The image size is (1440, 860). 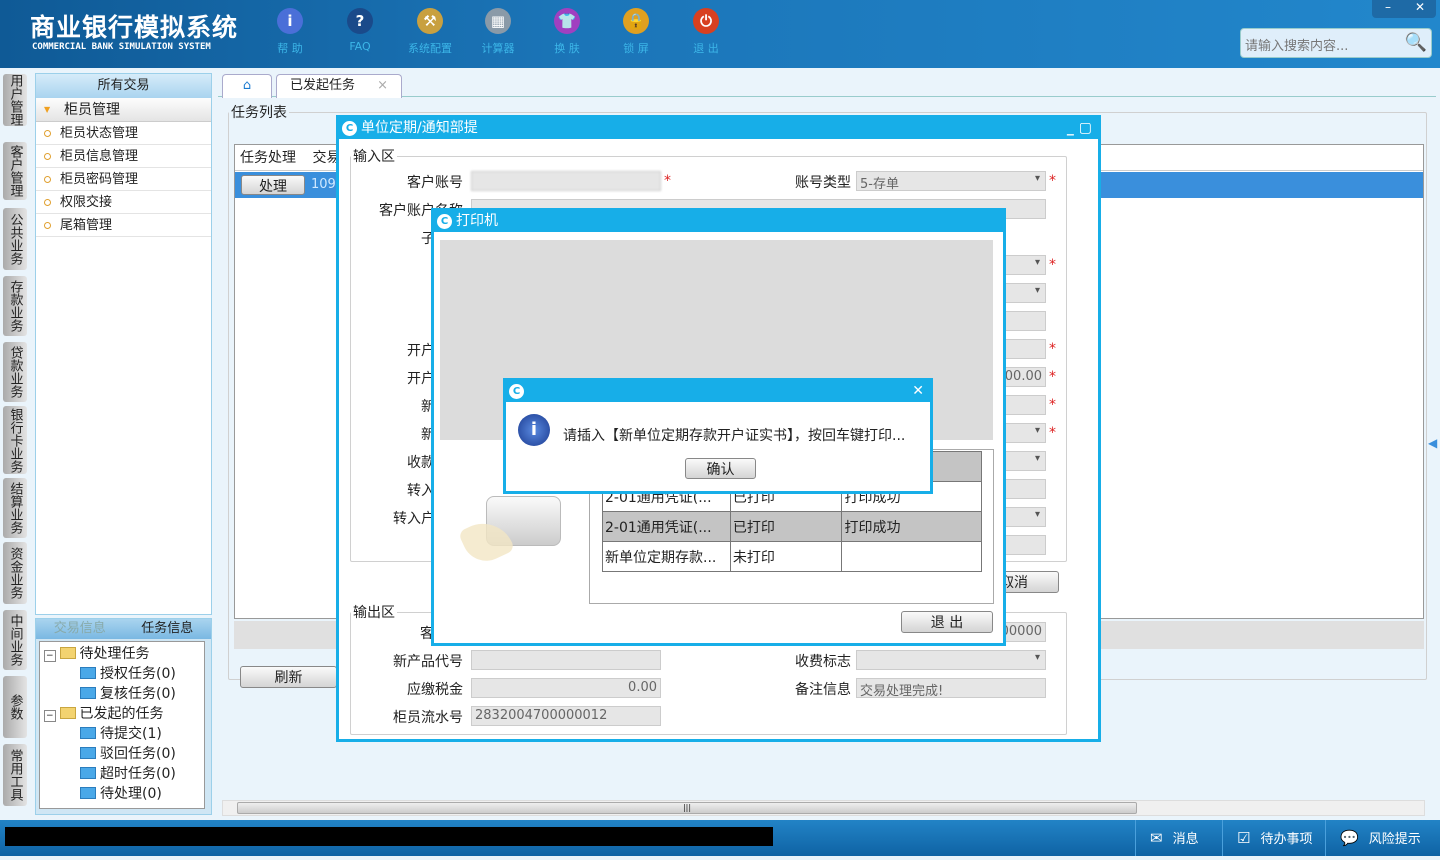 I want to click on nav-tab-5: 银行卡业务, so click(x=15, y=440).